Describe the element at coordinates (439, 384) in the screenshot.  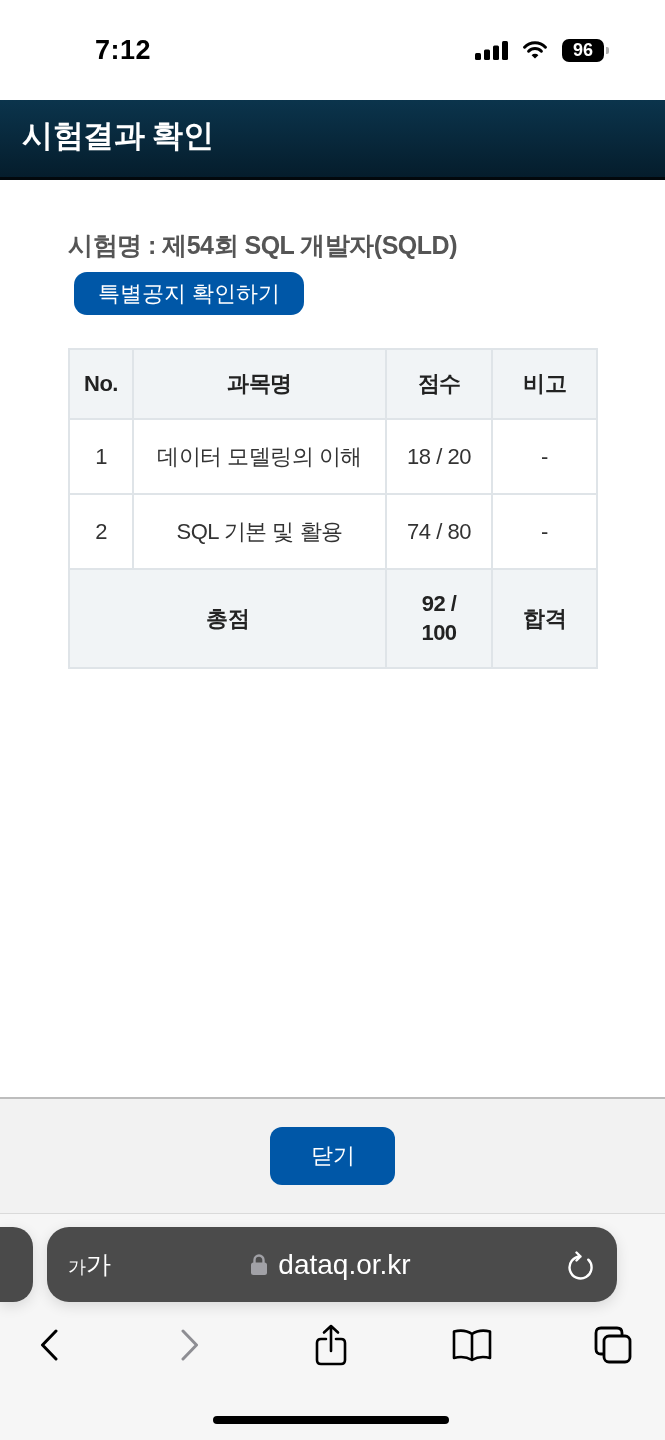
I see `column-header: 점수` at that location.